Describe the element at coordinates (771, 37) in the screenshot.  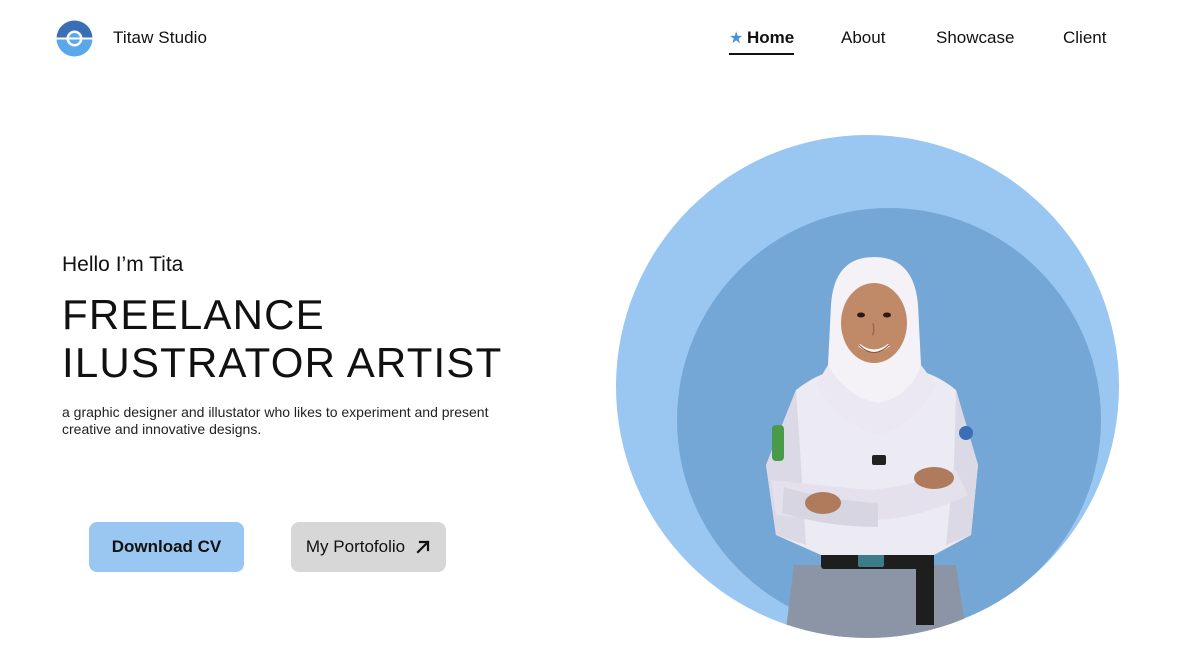
I see `nav-item-home-label: Home` at that location.